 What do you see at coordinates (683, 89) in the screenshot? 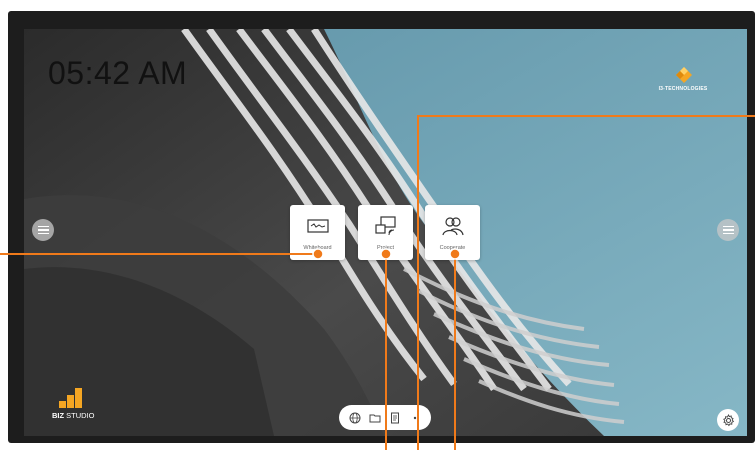
I see `brand-name: I3-TECHNOLOGIES` at bounding box center [683, 89].